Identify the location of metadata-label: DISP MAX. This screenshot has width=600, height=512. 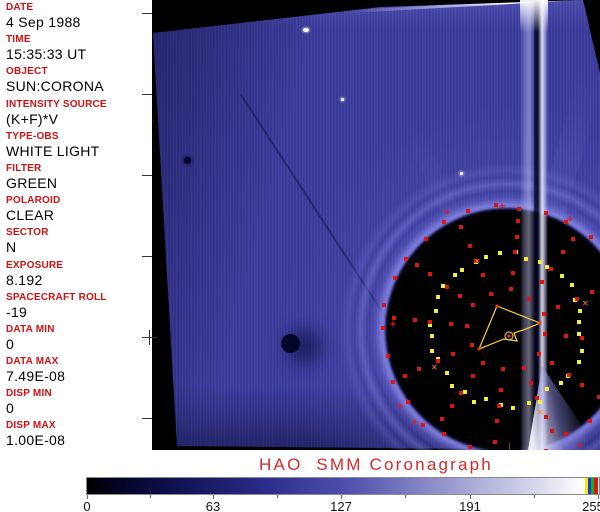
(31, 426).